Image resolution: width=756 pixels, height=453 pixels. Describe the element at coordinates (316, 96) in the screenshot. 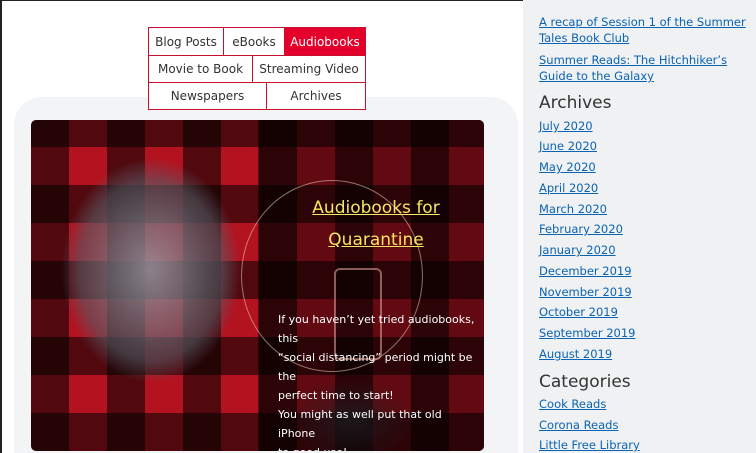

I see `tab-archives: Archives` at that location.